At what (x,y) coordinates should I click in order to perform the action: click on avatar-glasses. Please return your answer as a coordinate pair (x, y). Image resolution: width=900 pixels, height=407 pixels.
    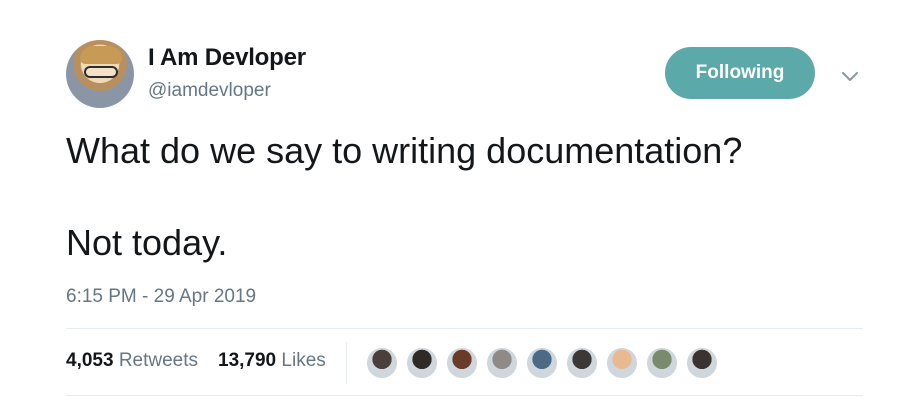
    Looking at the image, I should click on (101, 72).